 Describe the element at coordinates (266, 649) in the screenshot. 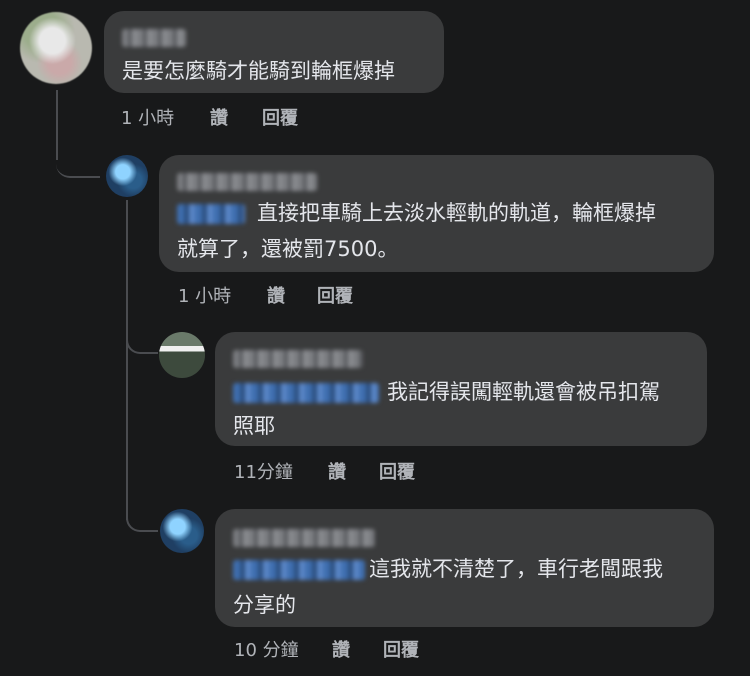

I see `comment-time: 10 分鐘` at that location.